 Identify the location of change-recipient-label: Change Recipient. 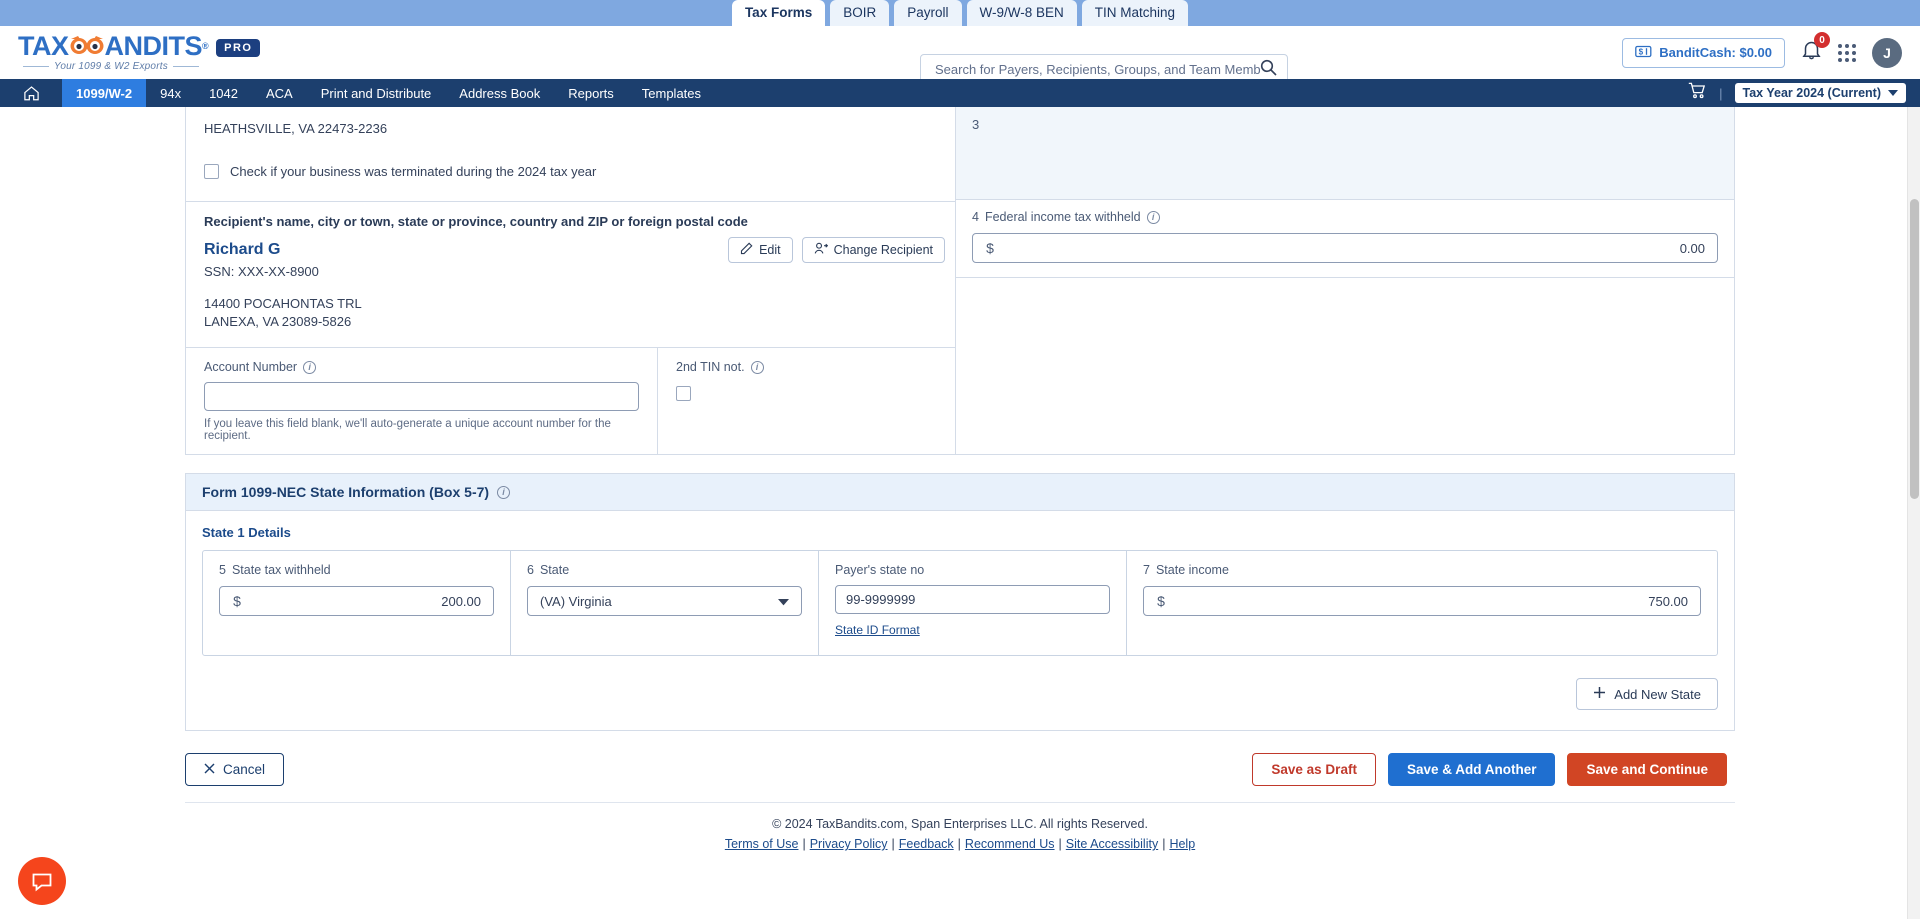
(883, 250).